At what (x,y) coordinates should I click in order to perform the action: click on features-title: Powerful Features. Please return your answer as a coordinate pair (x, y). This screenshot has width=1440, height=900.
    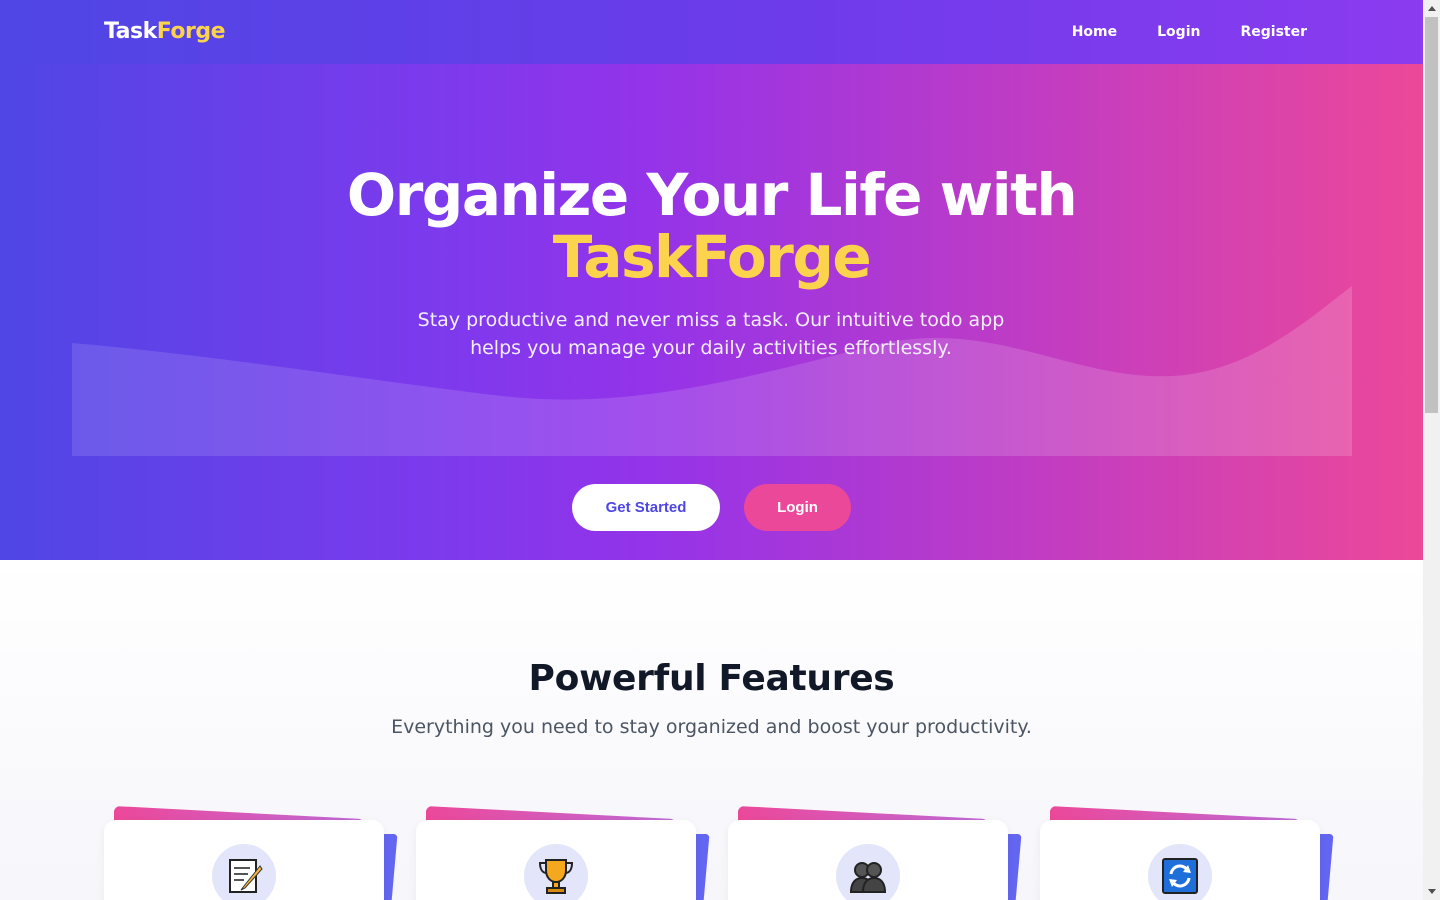
    Looking at the image, I should click on (711, 678).